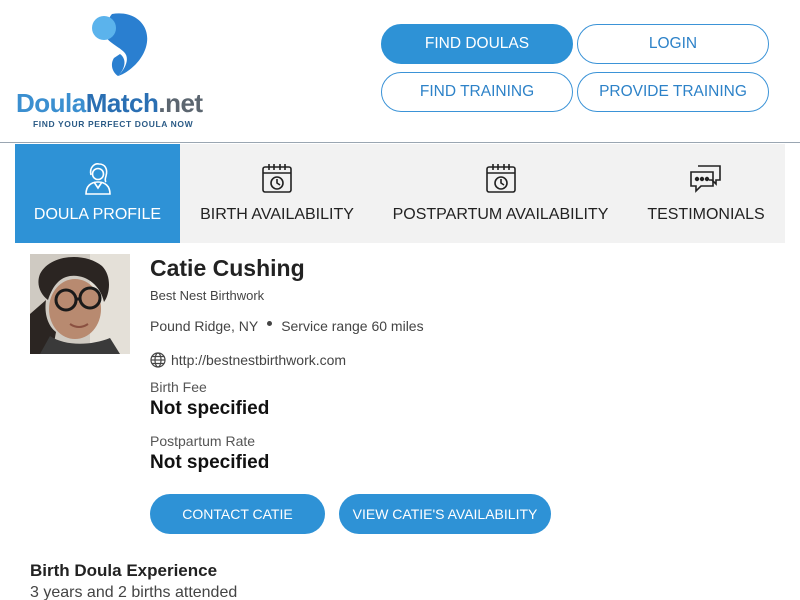 The image size is (800, 600). What do you see at coordinates (120, 44) in the screenshot?
I see `logo-mark-icon` at bounding box center [120, 44].